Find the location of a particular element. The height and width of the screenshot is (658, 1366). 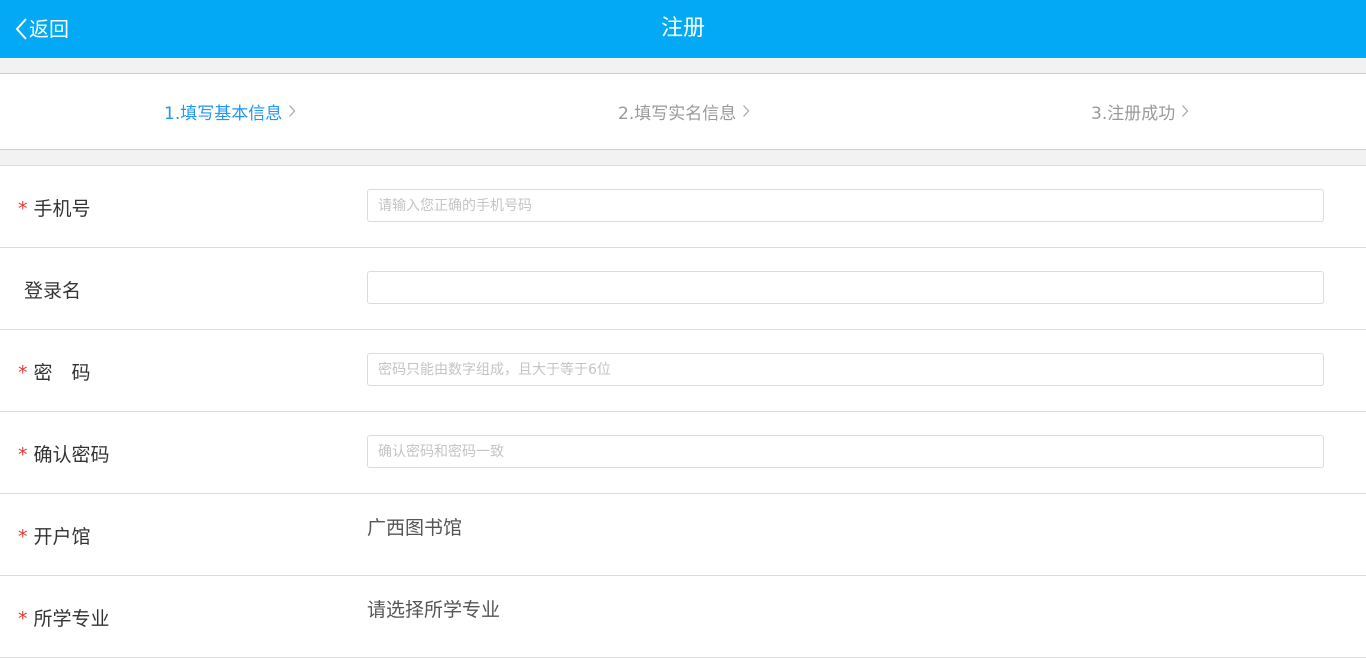

form-row-library: * 开户馆 广西图书馆 is located at coordinates (683, 535).